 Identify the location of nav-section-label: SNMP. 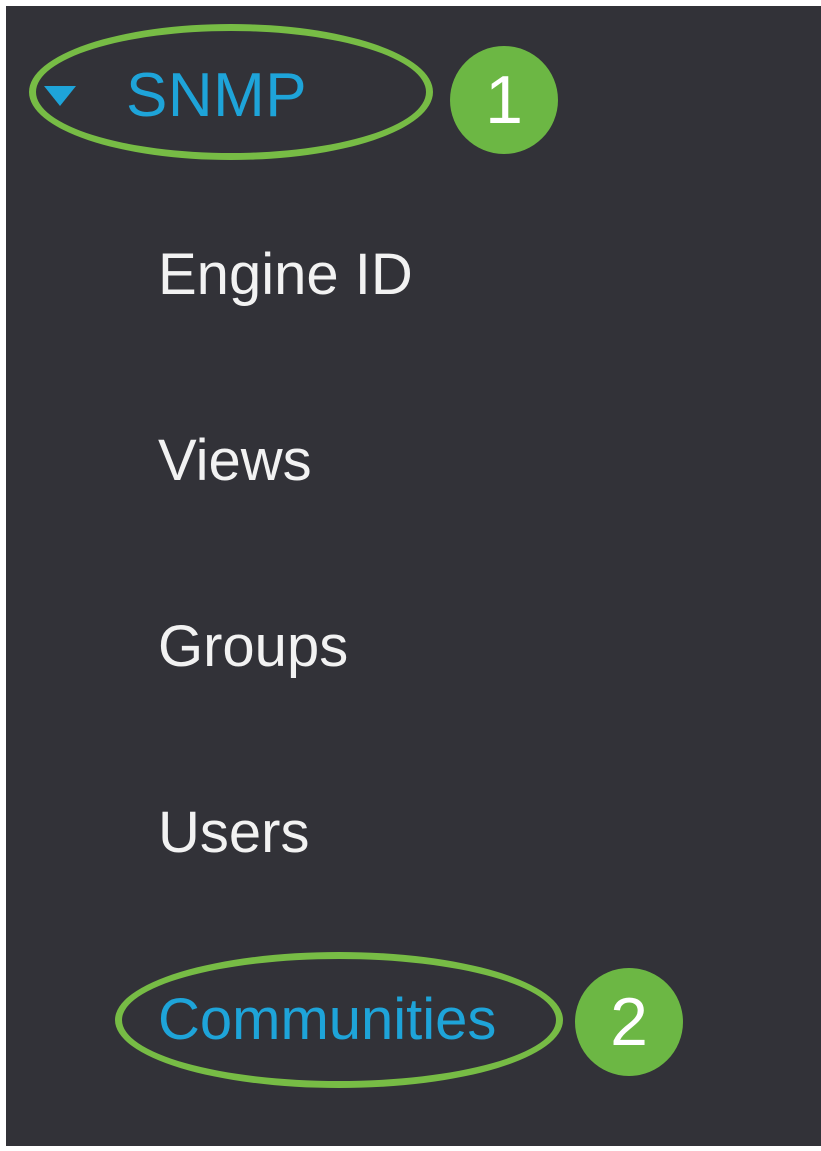
(217, 95).